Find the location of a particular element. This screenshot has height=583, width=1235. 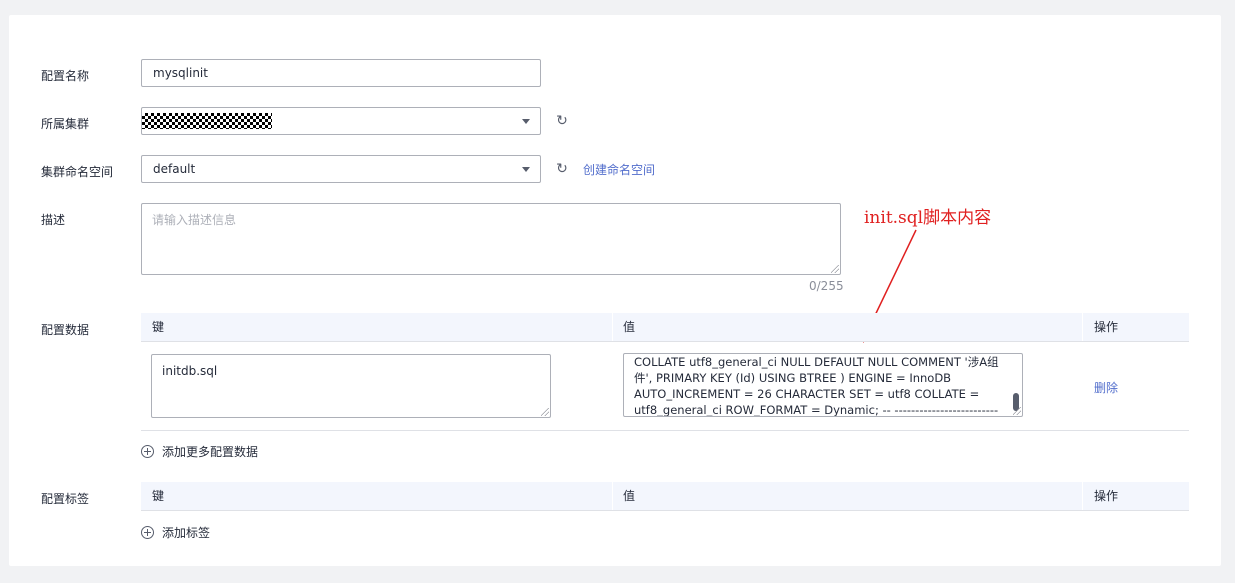

cluster-select is located at coordinates (341, 121).